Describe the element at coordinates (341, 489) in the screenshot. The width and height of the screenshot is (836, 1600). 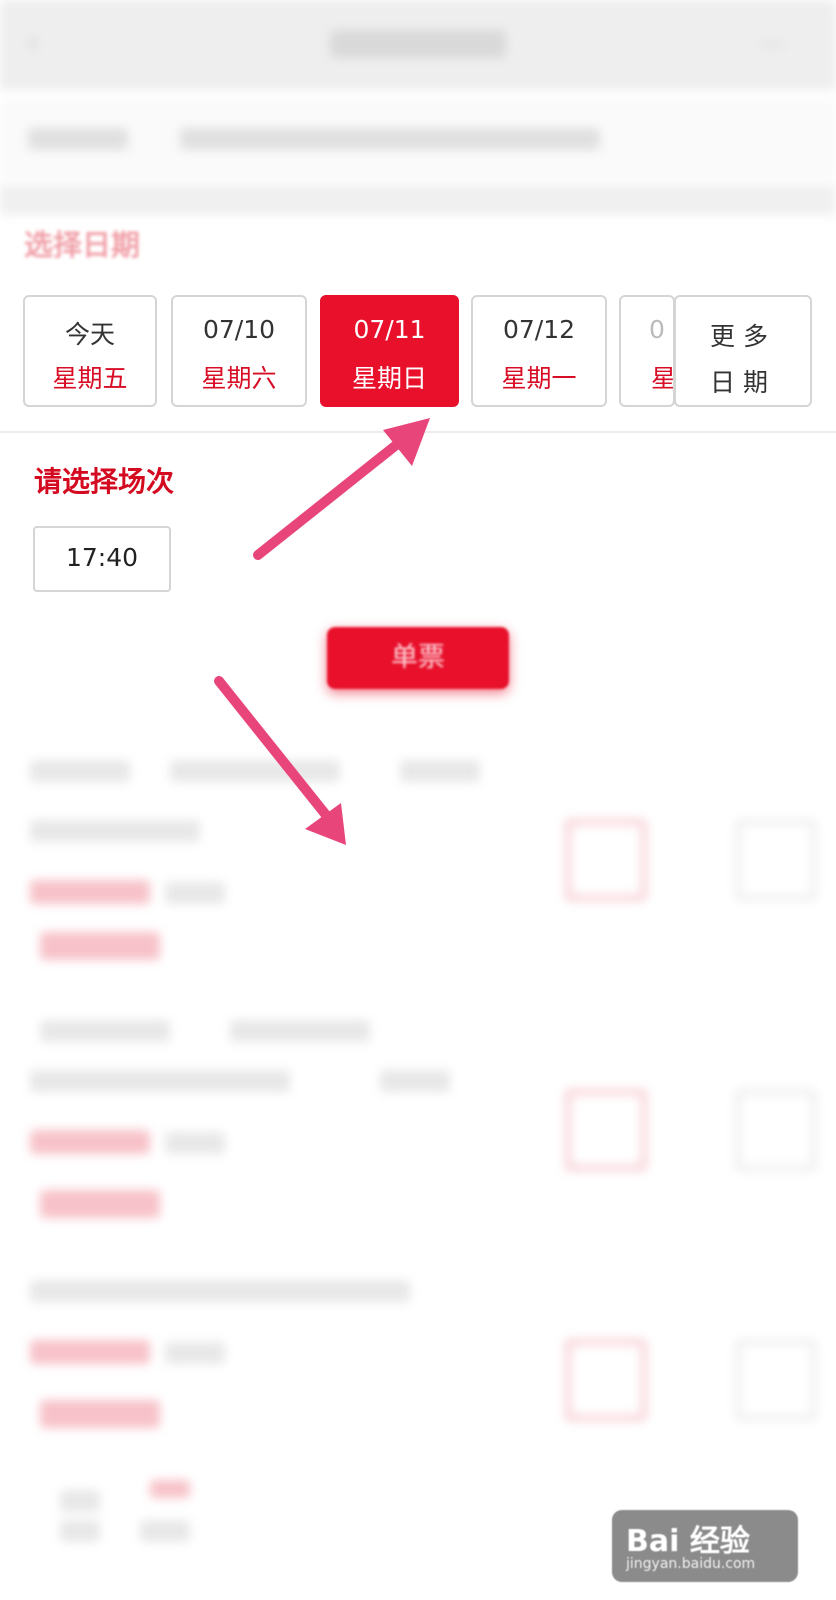
I see `arrow-to-selected-date` at that location.